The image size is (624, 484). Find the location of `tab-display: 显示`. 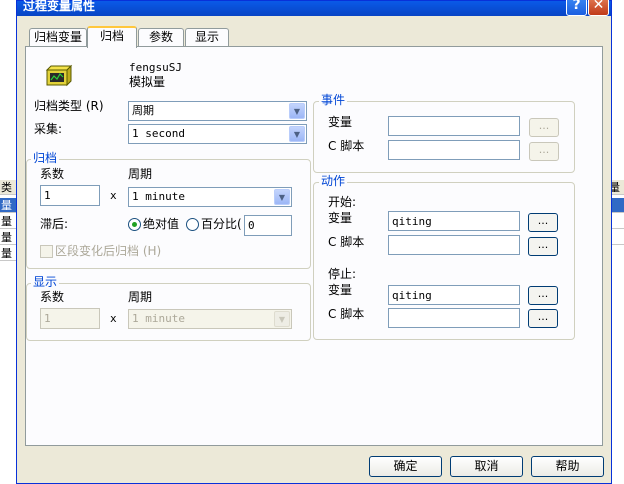

tab-display: 显示 is located at coordinates (207, 37).